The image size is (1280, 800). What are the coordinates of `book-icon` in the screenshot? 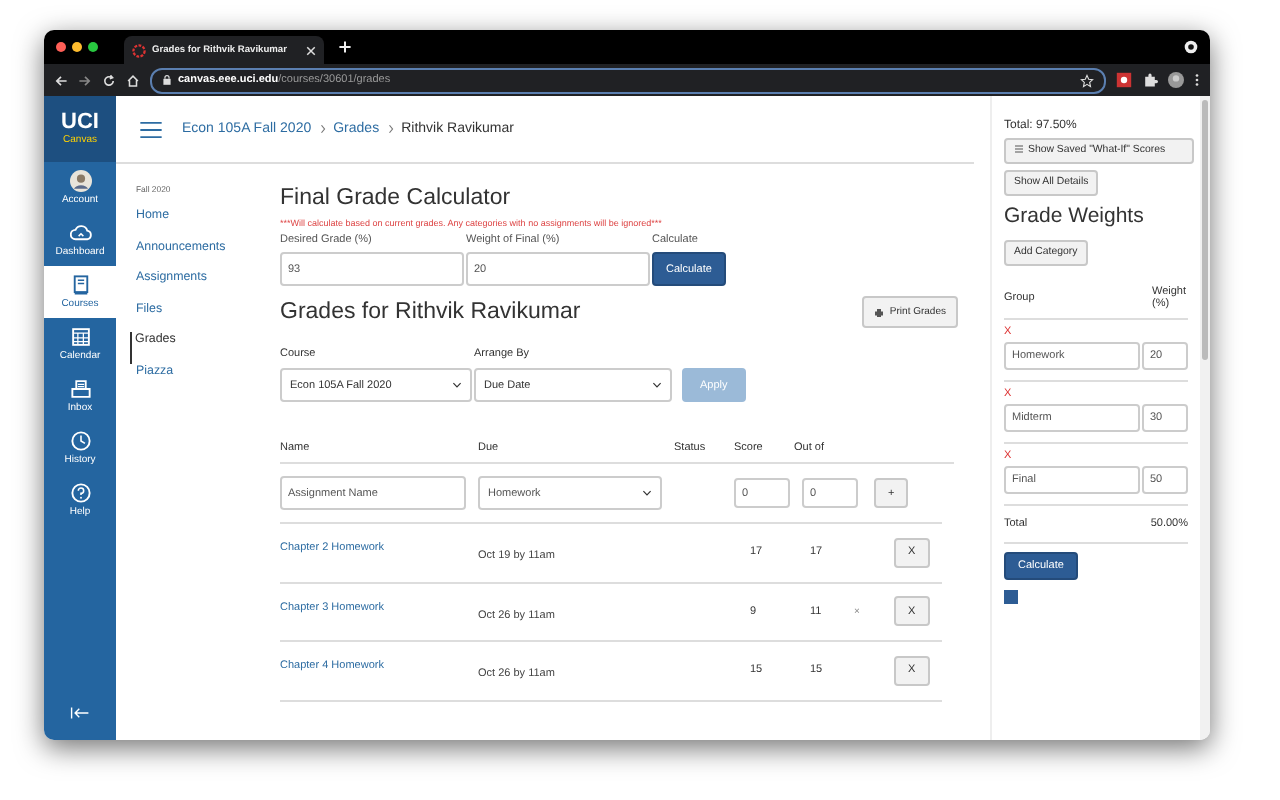 It's located at (80, 285).